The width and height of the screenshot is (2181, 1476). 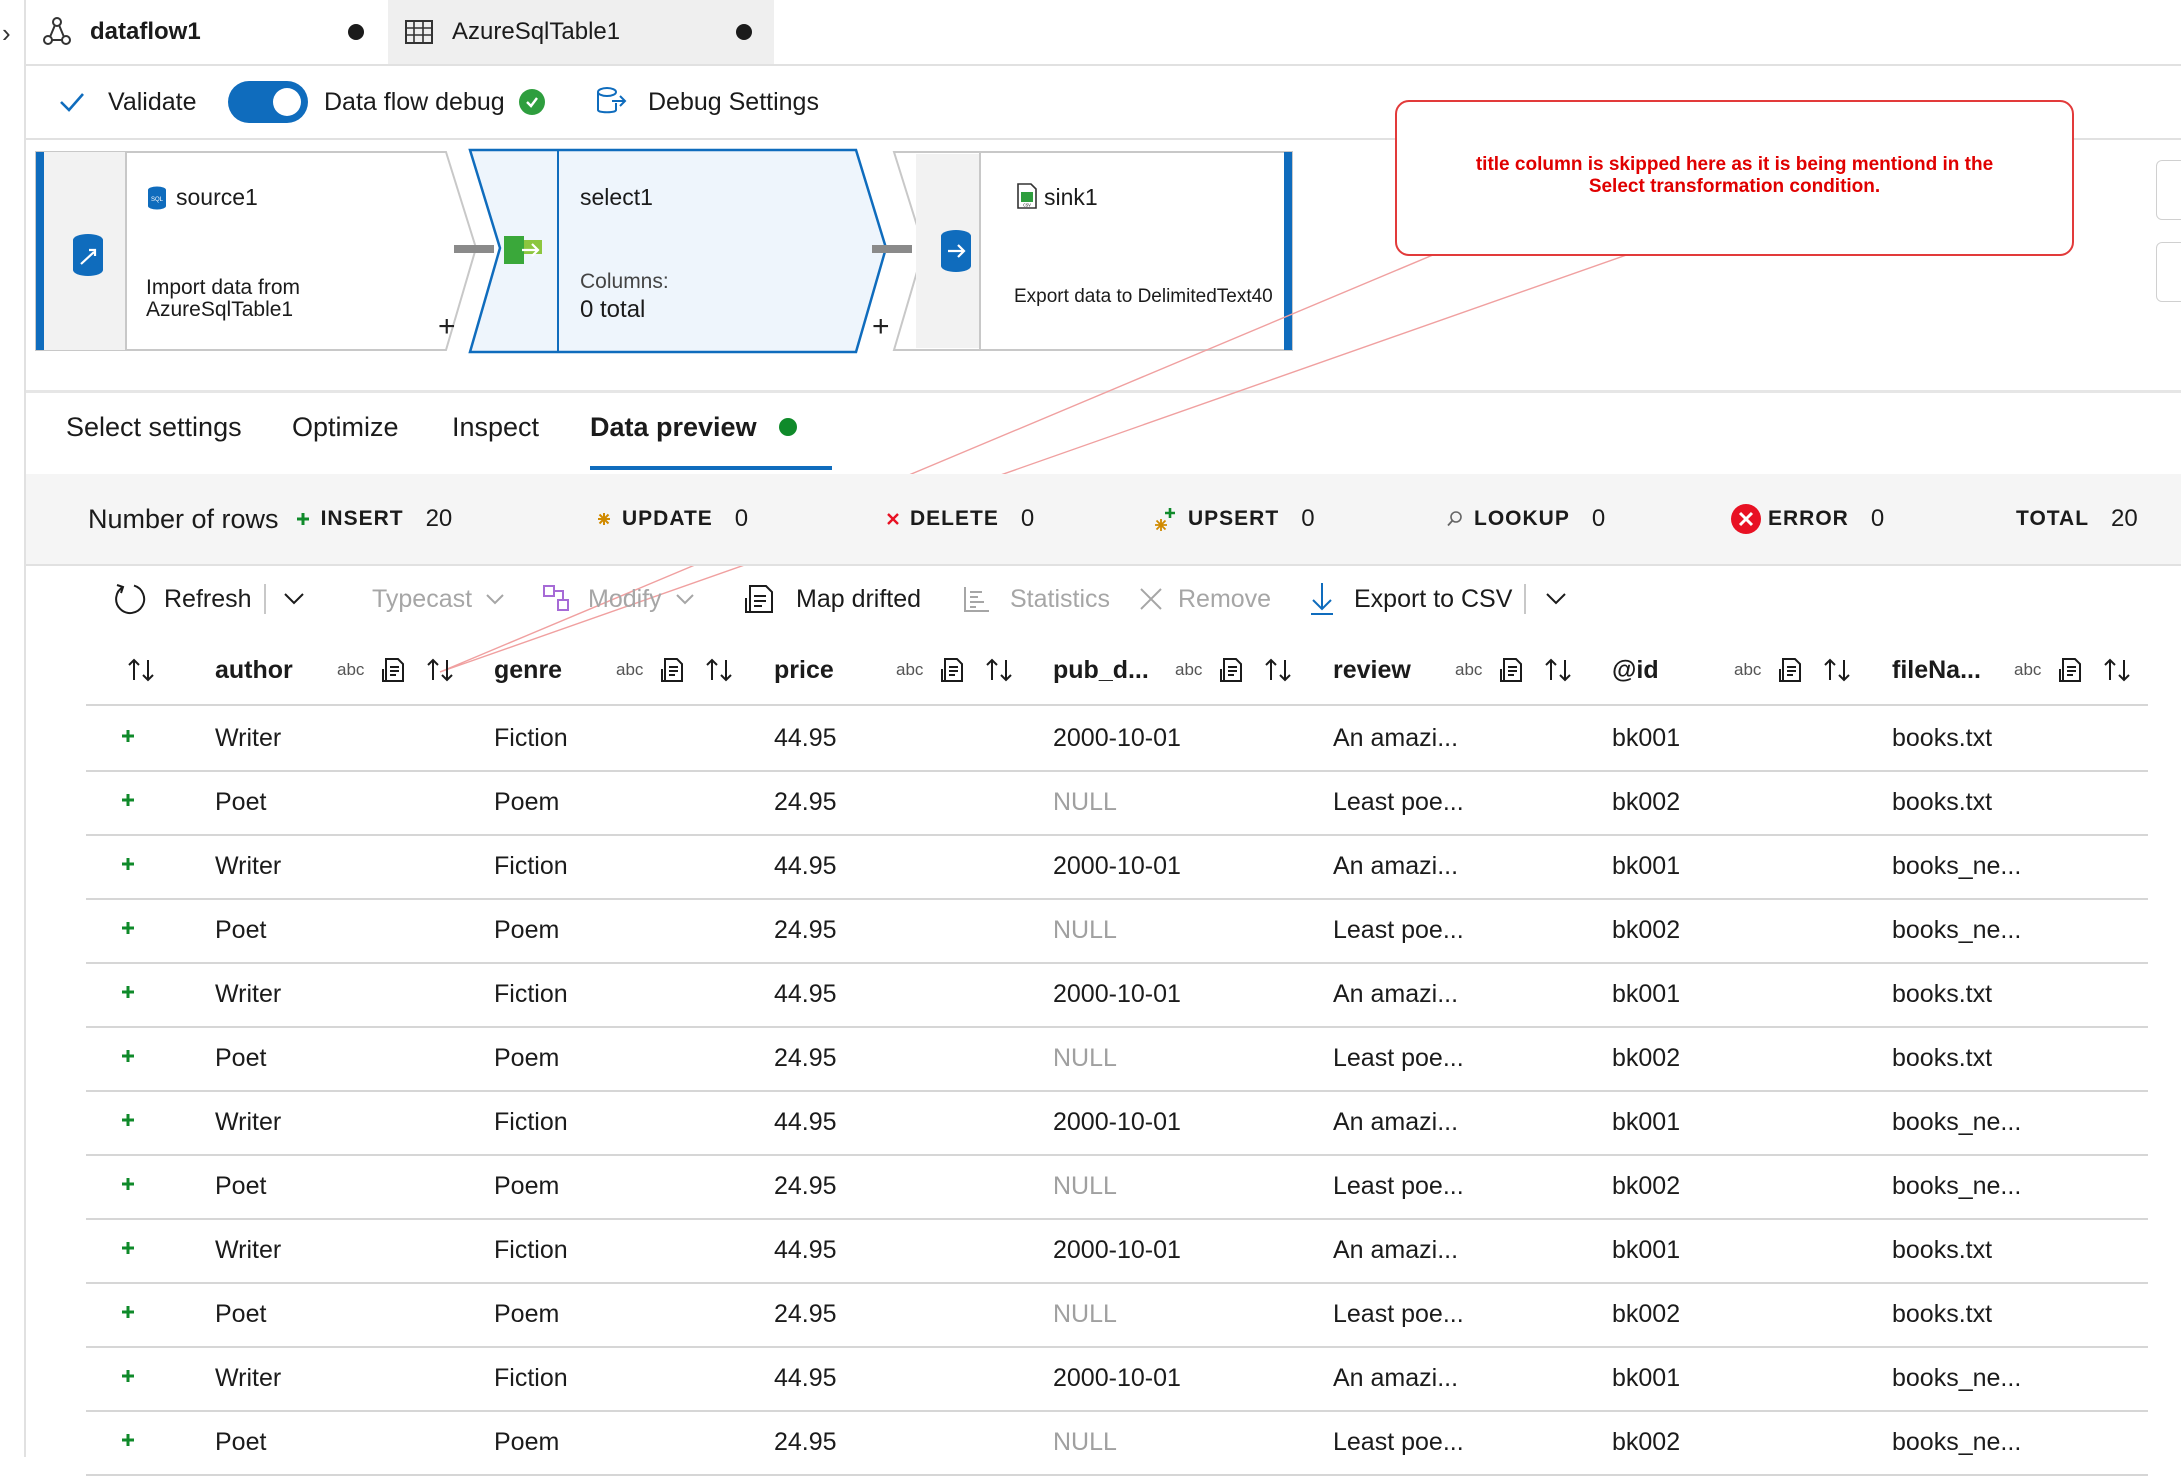 I want to click on tab-data-preview: Data preview, so click(x=693, y=427).